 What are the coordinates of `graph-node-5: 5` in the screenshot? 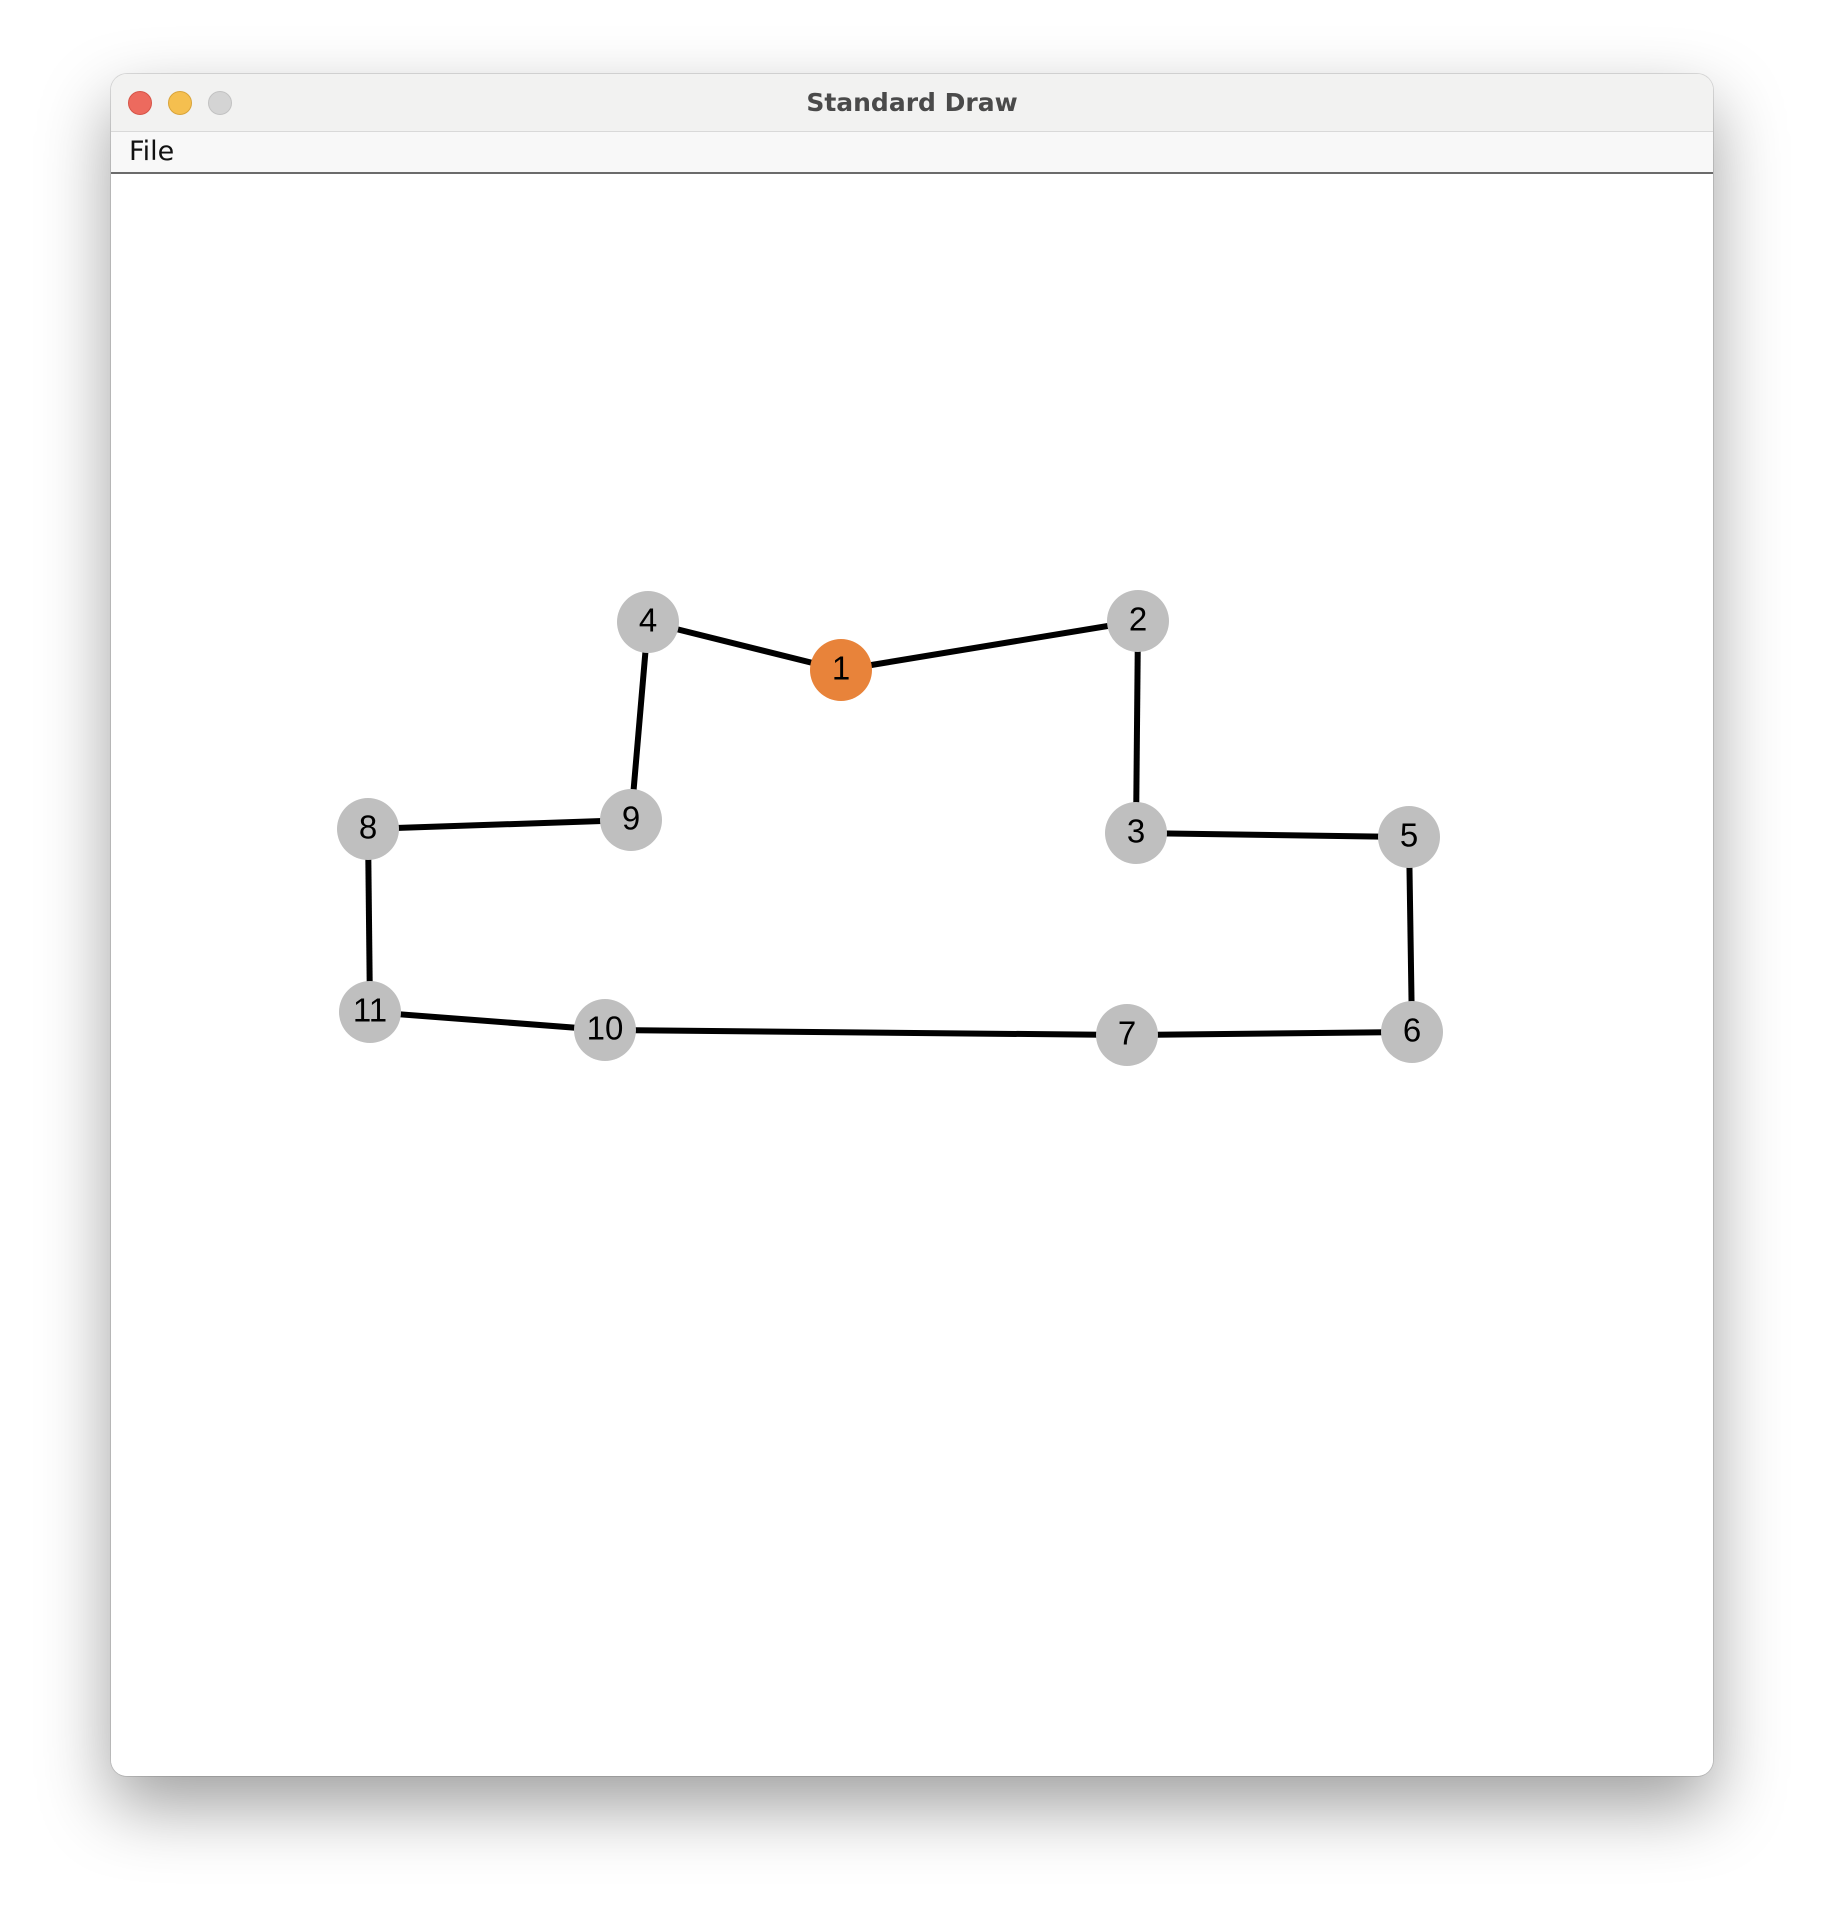 It's located at (1409, 837).